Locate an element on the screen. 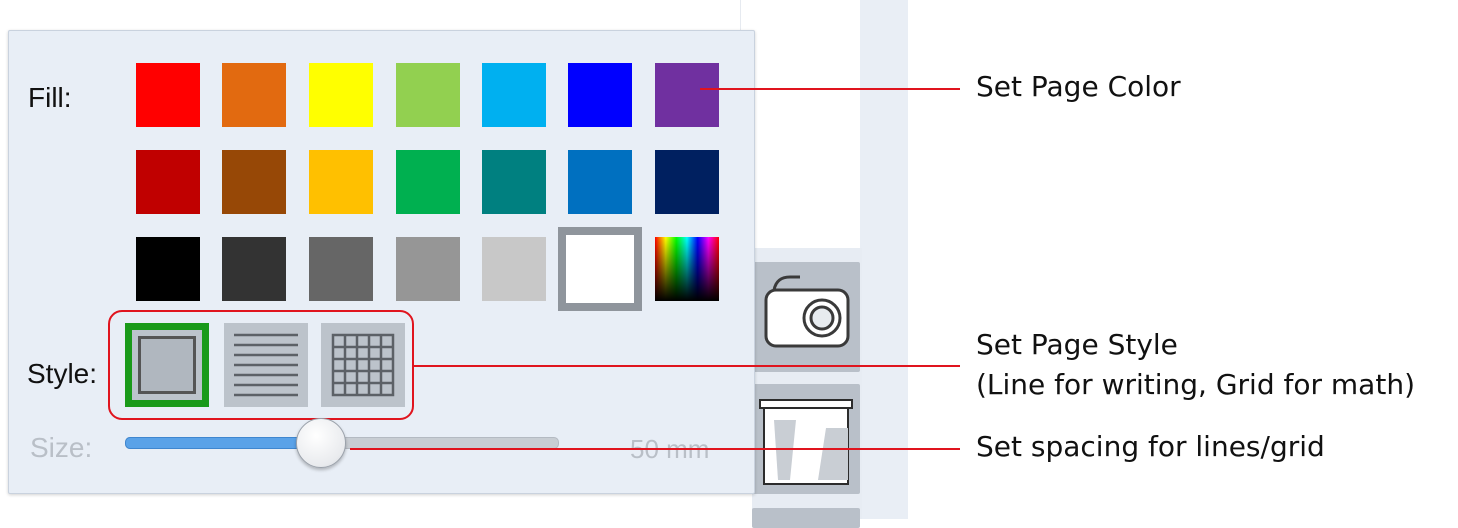  style-callout-subtext: (Line for writing, Grid for math) is located at coordinates (1195, 384).